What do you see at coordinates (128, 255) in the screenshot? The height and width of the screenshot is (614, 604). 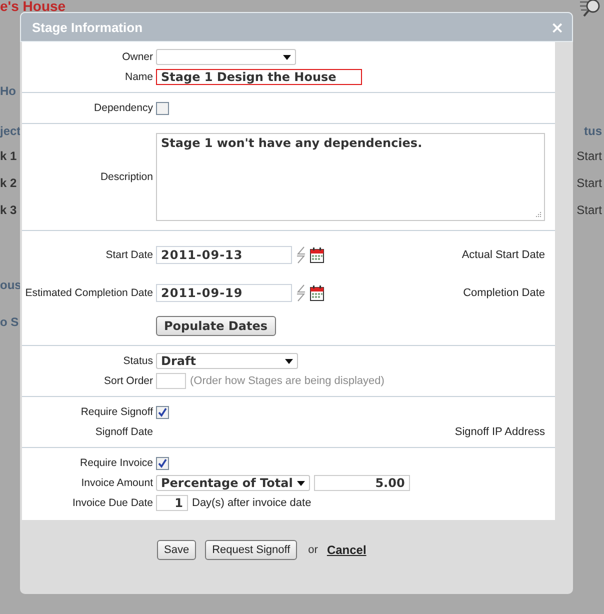 I see `field-label: Start Date` at bounding box center [128, 255].